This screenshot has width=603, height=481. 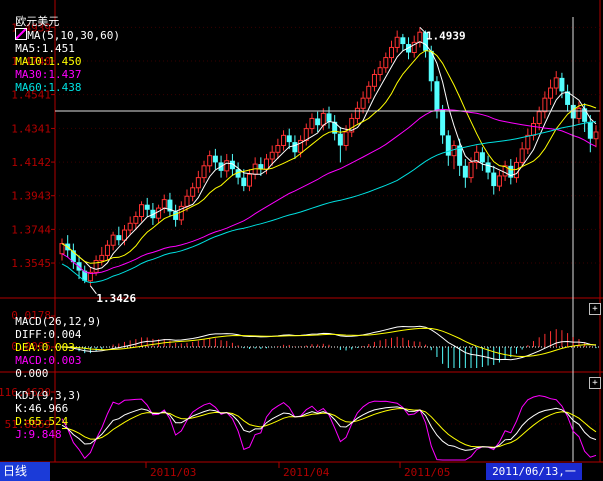 What do you see at coordinates (48, 334) in the screenshot?
I see `macd-diff: DIFF:0.004` at bounding box center [48, 334].